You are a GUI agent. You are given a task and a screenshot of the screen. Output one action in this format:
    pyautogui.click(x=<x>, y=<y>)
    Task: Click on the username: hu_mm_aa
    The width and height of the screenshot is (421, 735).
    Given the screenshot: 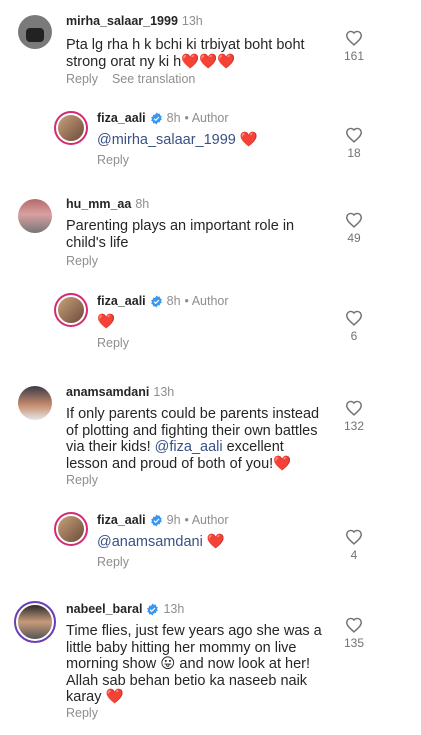 What is the action you would take?
    pyautogui.click(x=98, y=204)
    